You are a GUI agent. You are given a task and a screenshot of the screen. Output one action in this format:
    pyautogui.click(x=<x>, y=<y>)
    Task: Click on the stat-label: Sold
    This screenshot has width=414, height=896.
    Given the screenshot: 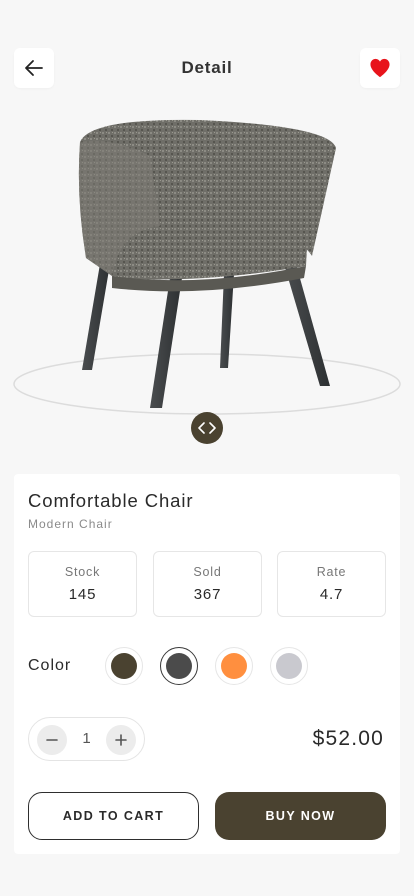 What is the action you would take?
    pyautogui.click(x=207, y=572)
    